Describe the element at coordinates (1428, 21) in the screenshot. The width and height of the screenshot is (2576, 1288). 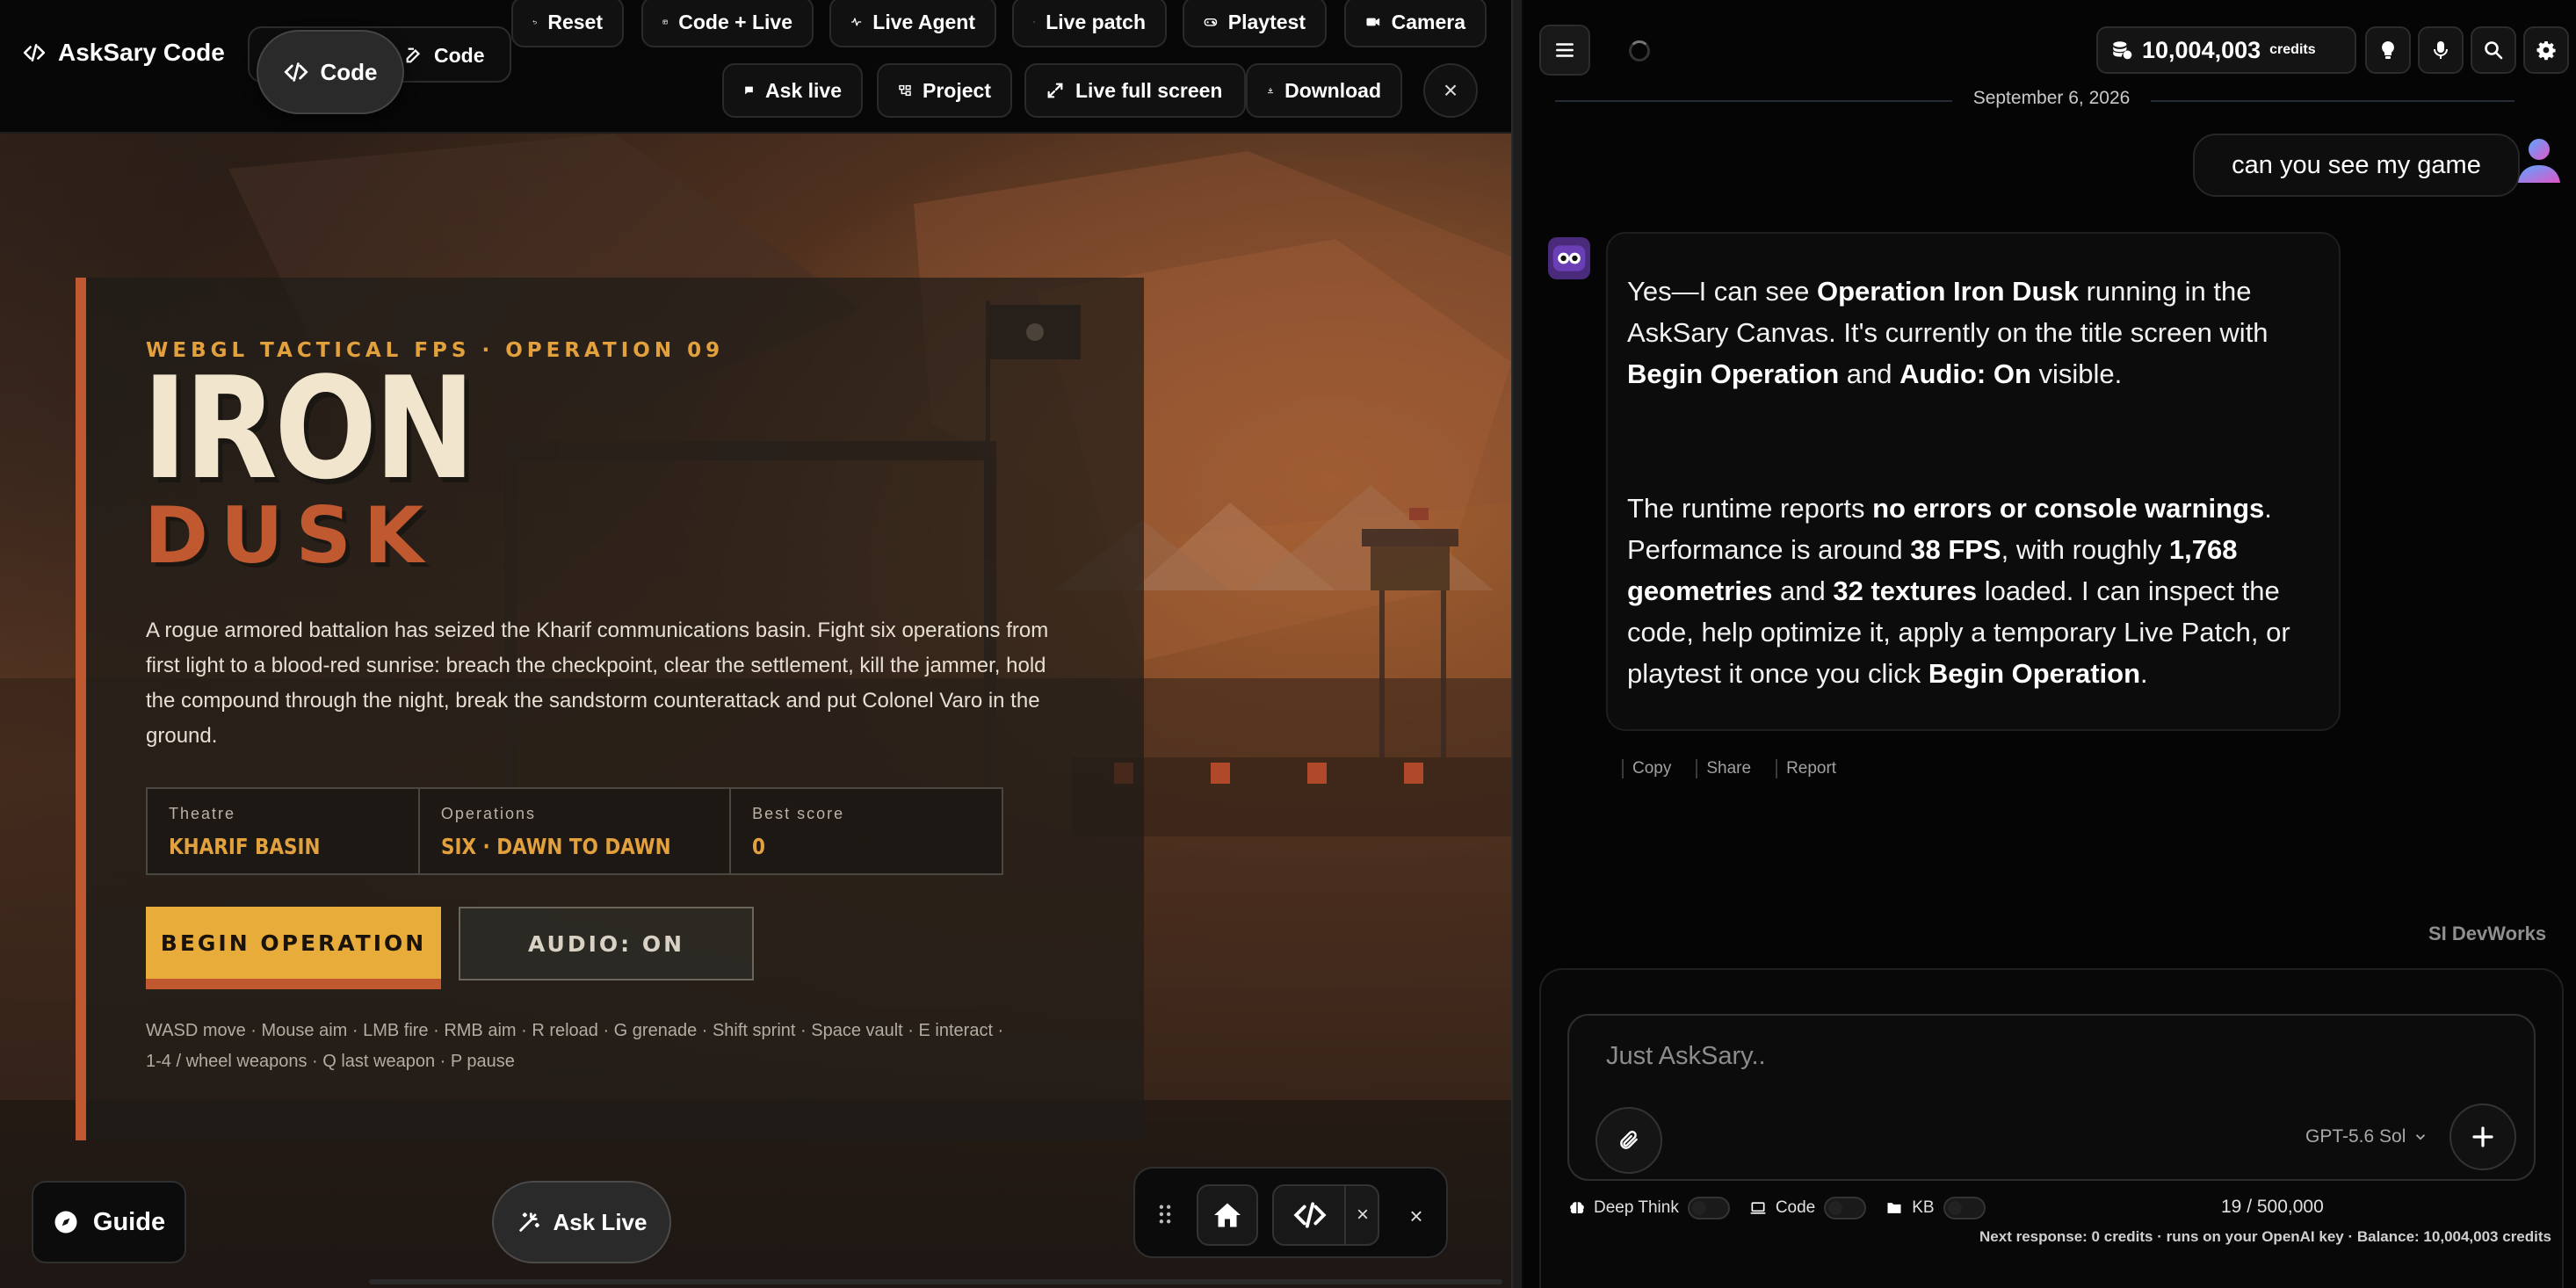
I see `camera-label: Camera` at that location.